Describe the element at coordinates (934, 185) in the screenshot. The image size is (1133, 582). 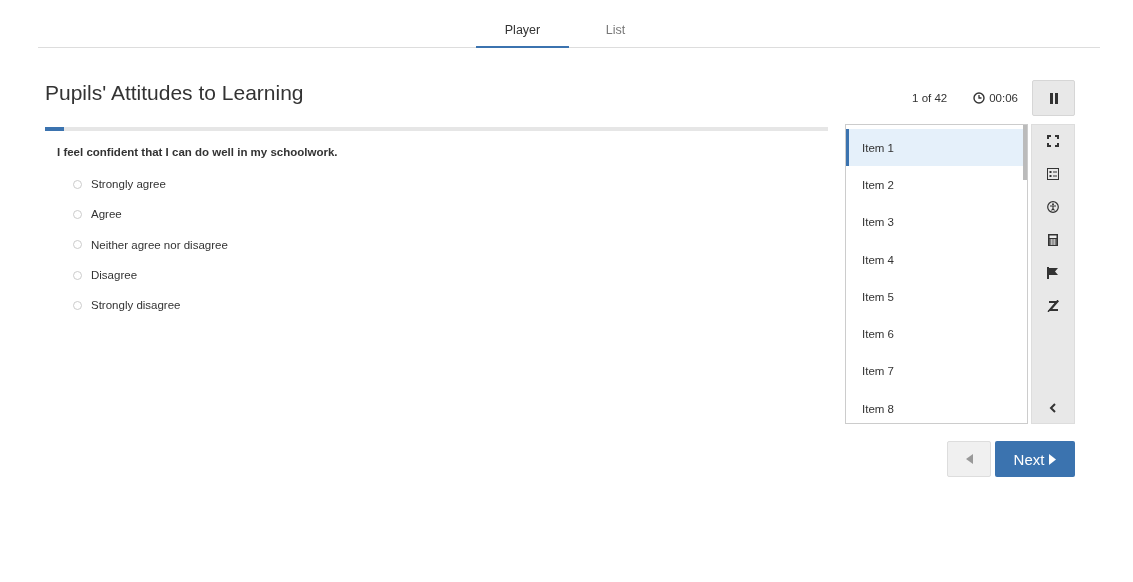
I see `item-list-entry: Item 2` at that location.